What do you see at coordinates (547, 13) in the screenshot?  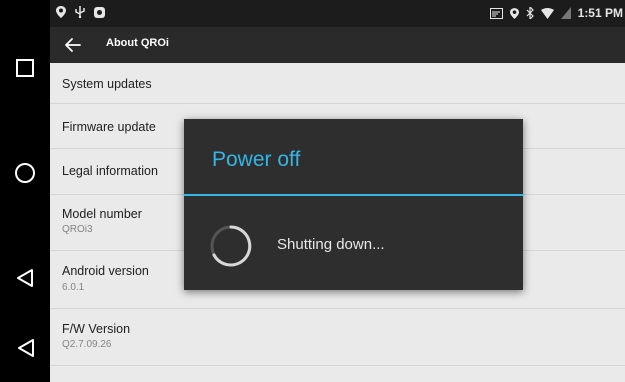 I see `wifi-icon` at bounding box center [547, 13].